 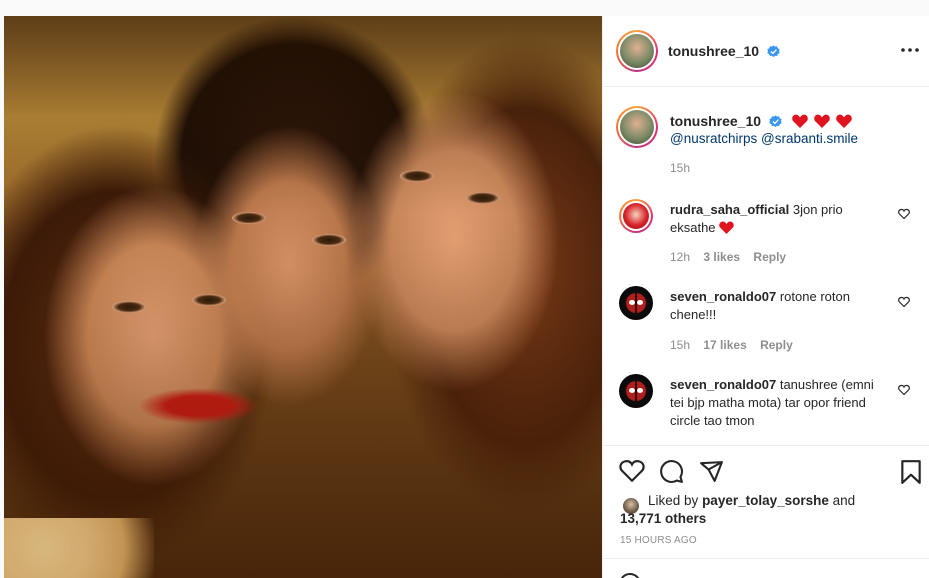 What do you see at coordinates (464, 8) in the screenshot?
I see `top-strip` at bounding box center [464, 8].